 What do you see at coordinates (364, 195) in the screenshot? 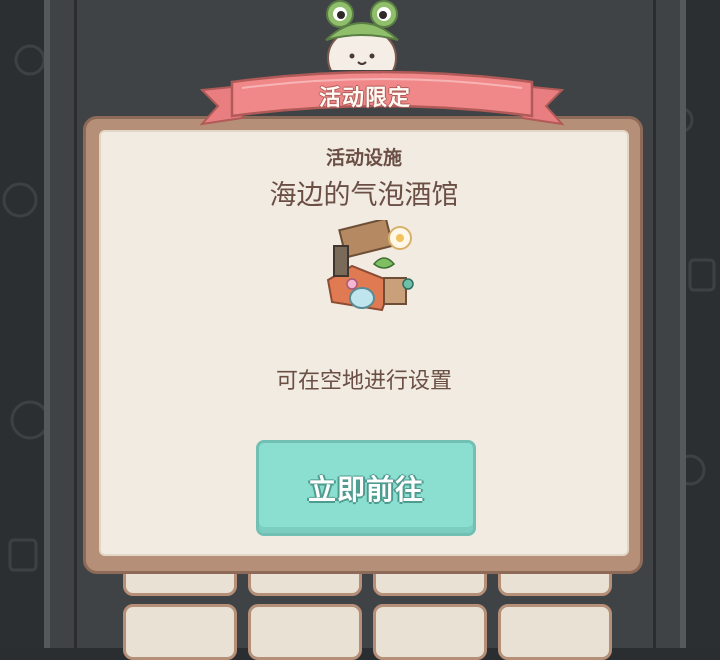
I see `item-name: 海边的气泡酒馆` at bounding box center [364, 195].